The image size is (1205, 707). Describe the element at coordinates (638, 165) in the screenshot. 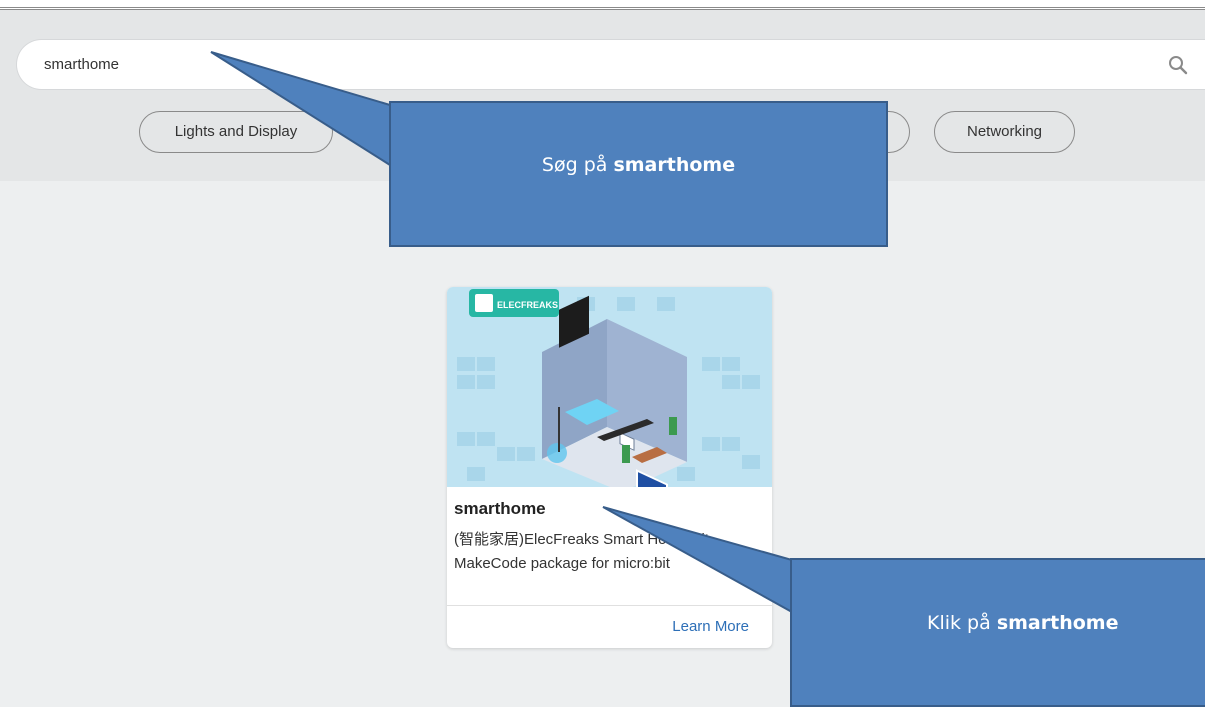

I see `search-instruction-text: Søg på smarthome` at that location.